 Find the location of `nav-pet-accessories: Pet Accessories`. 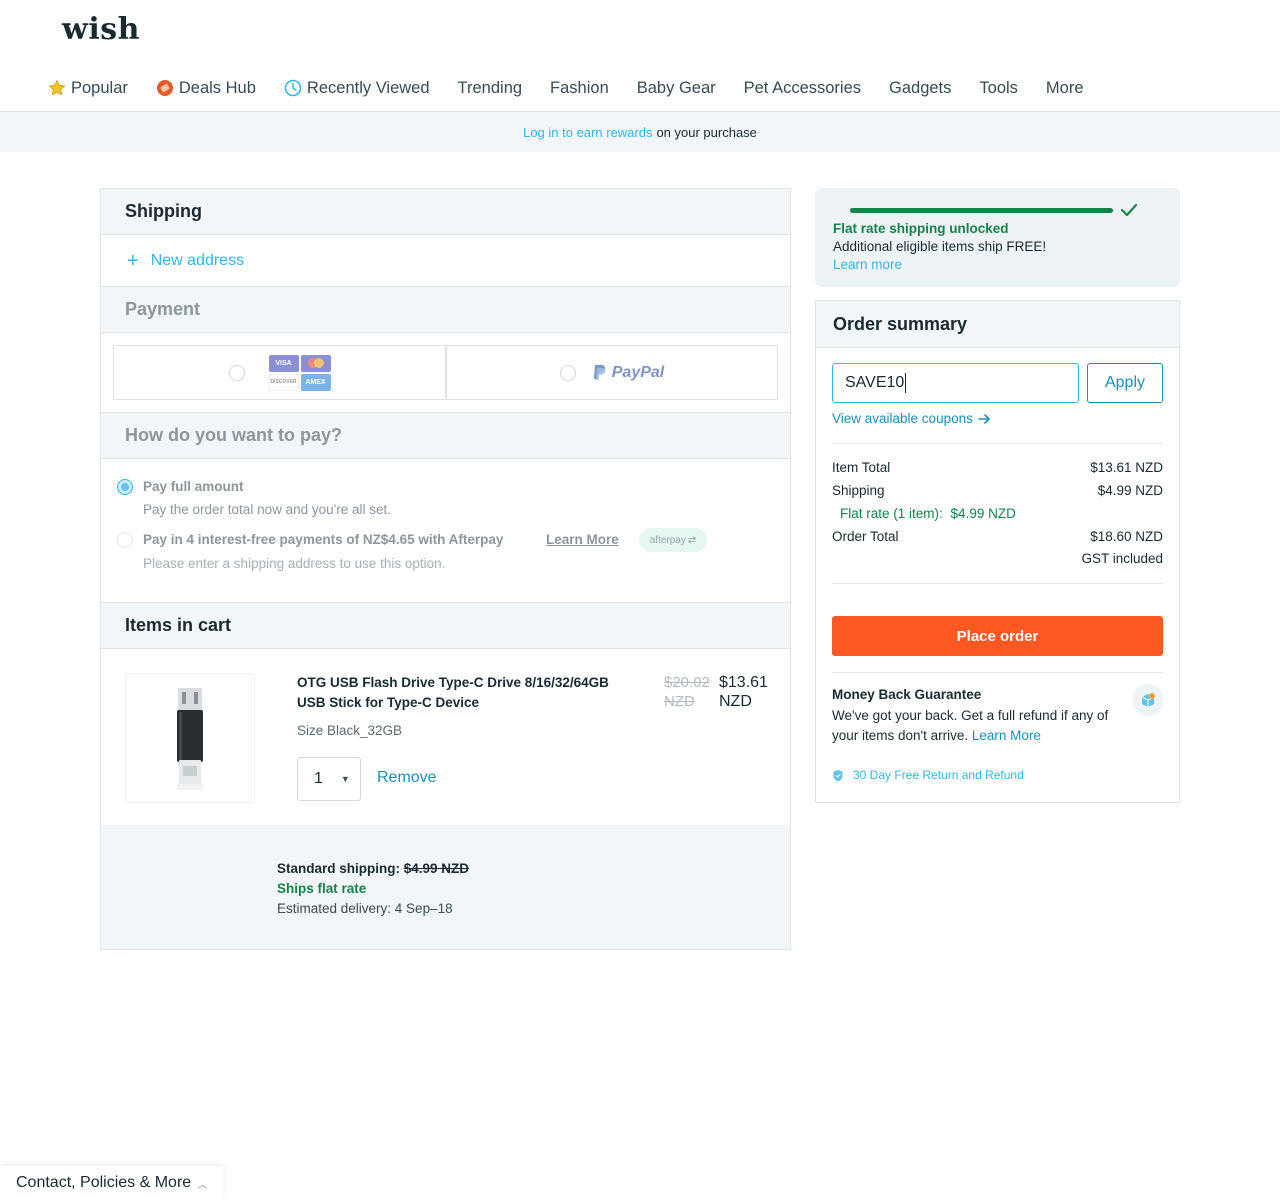

nav-pet-accessories: Pet Accessories is located at coordinates (802, 88).